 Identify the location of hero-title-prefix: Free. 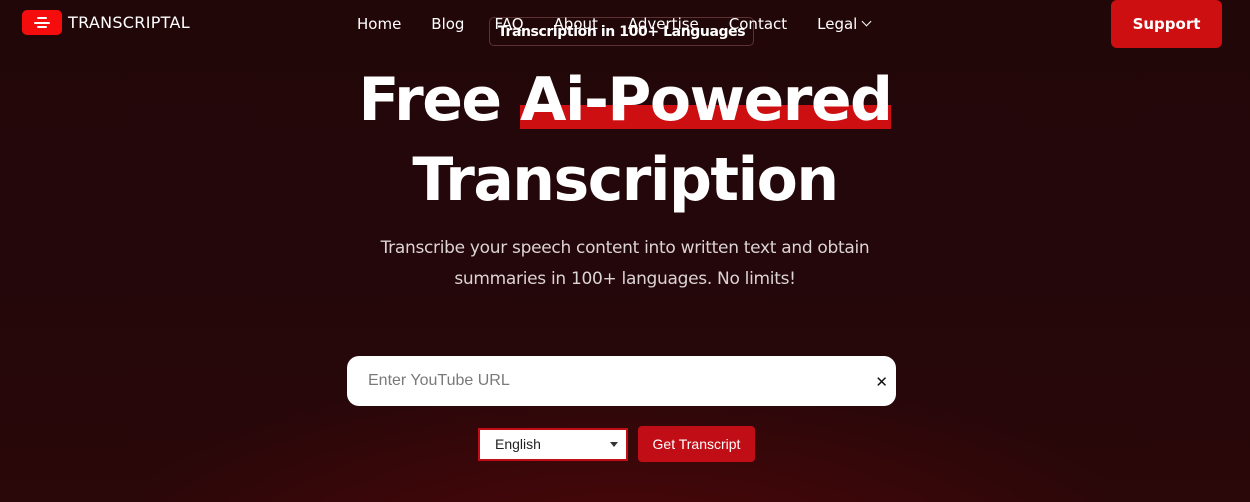
(430, 100).